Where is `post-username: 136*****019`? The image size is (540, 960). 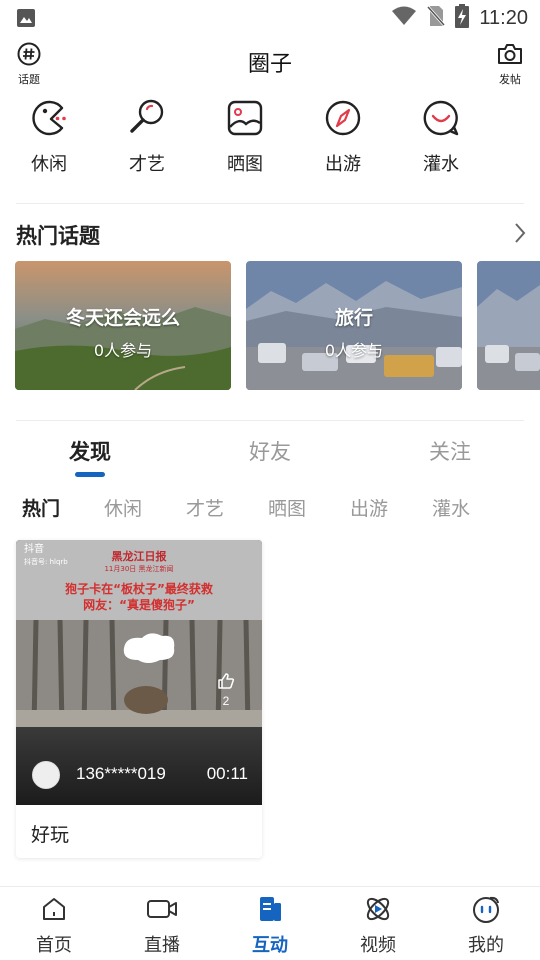 post-username: 136*****019 is located at coordinates (121, 774).